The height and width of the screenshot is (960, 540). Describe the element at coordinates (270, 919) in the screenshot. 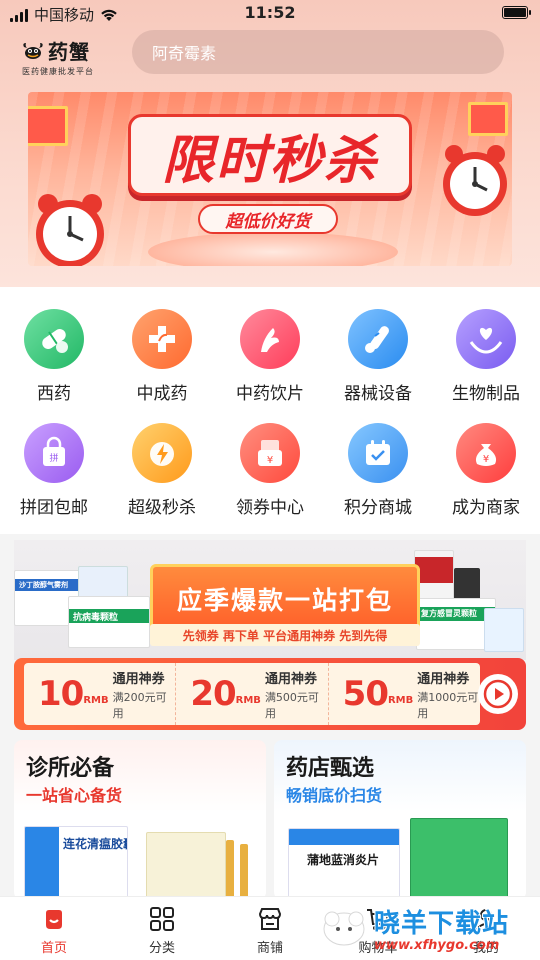

I see `store-icon` at that location.